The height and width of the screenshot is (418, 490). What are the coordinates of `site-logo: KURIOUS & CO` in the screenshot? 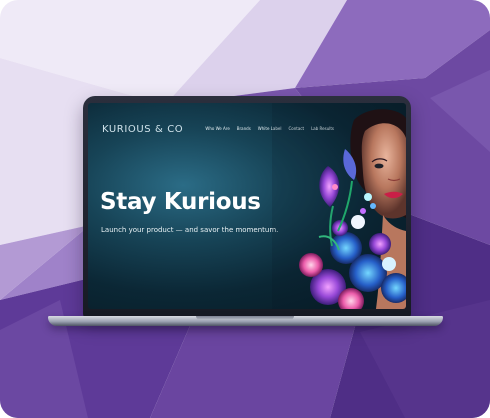 It's located at (142, 129).